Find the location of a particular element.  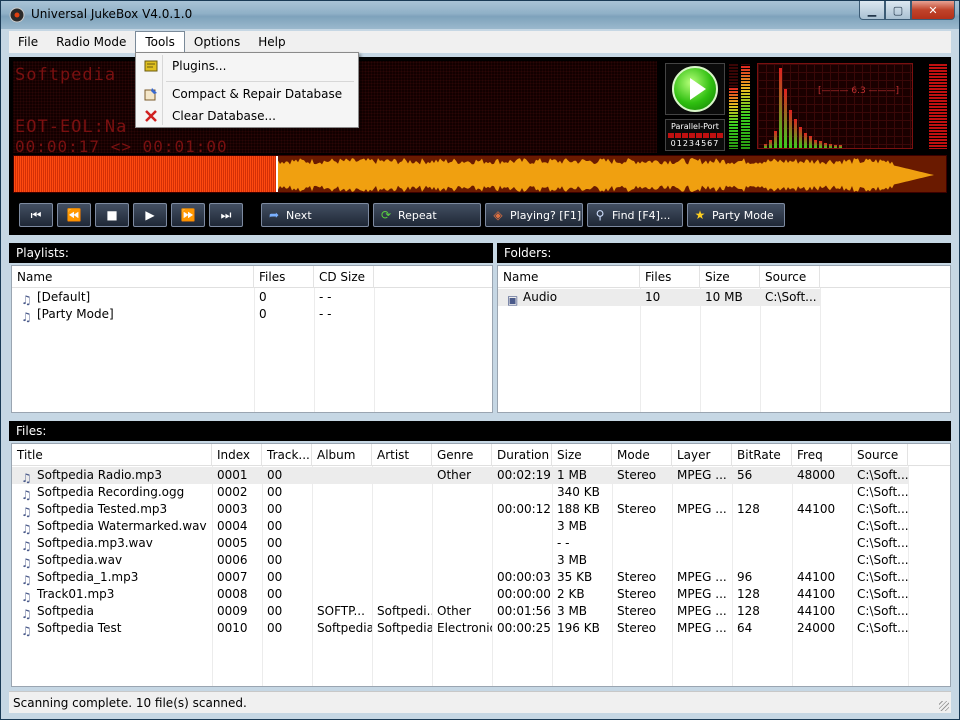

play-circle-icon is located at coordinates (695, 89).